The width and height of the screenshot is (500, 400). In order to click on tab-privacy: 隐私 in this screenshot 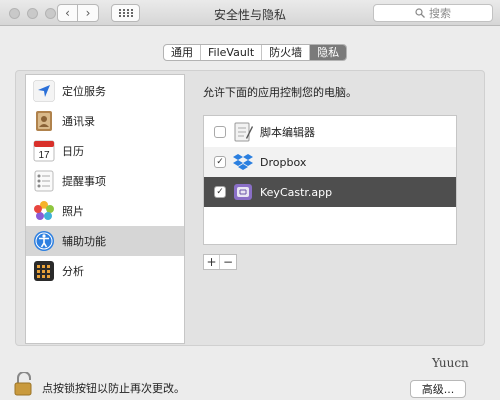, I will do `click(328, 52)`.